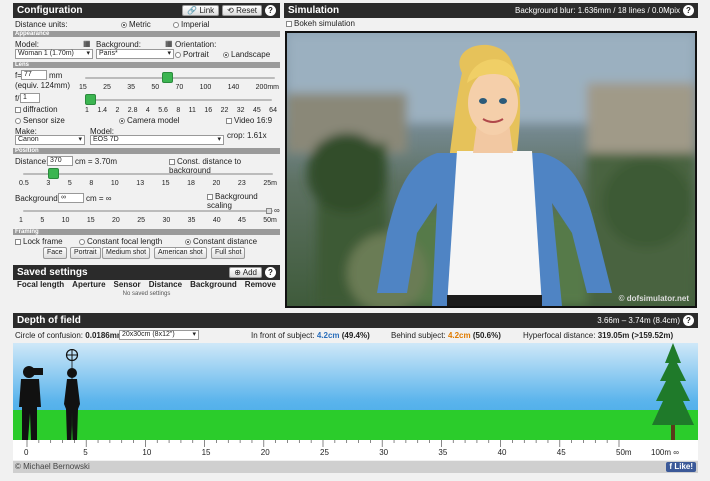 This screenshot has height=481, width=710. What do you see at coordinates (249, 120) in the screenshot?
I see `video-checkbox: Video 16:9` at bounding box center [249, 120].